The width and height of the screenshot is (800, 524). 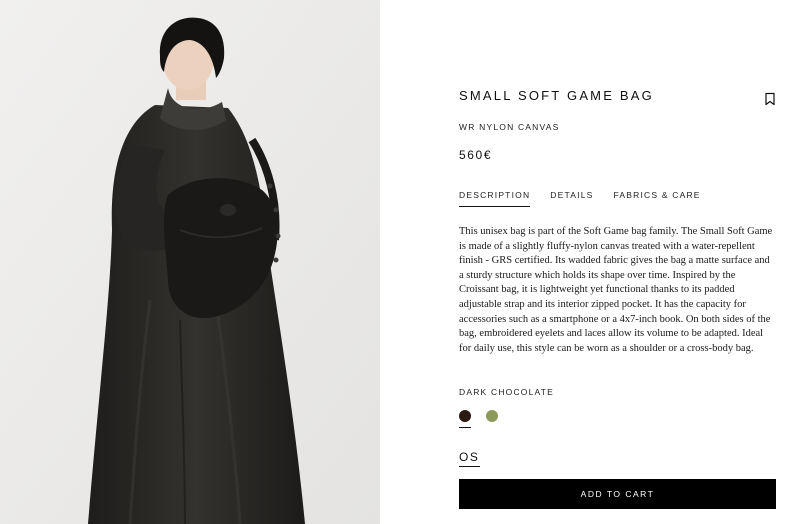 What do you see at coordinates (495, 198) in the screenshot?
I see `tab-description: DESCRIPTION` at bounding box center [495, 198].